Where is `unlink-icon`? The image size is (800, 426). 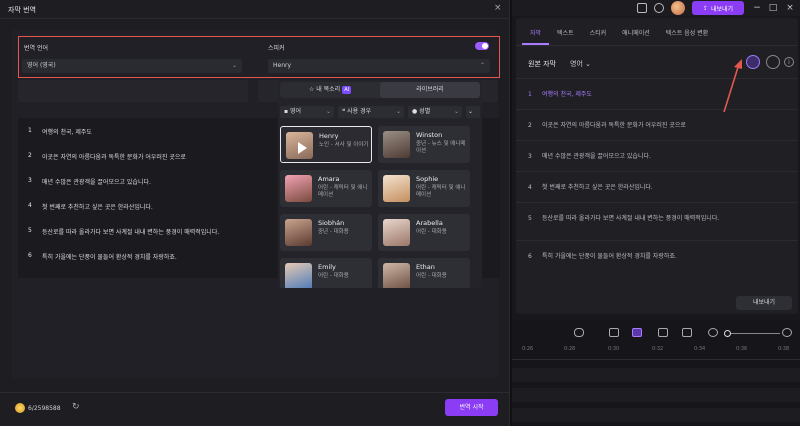 unlink-icon is located at coordinates (663, 332).